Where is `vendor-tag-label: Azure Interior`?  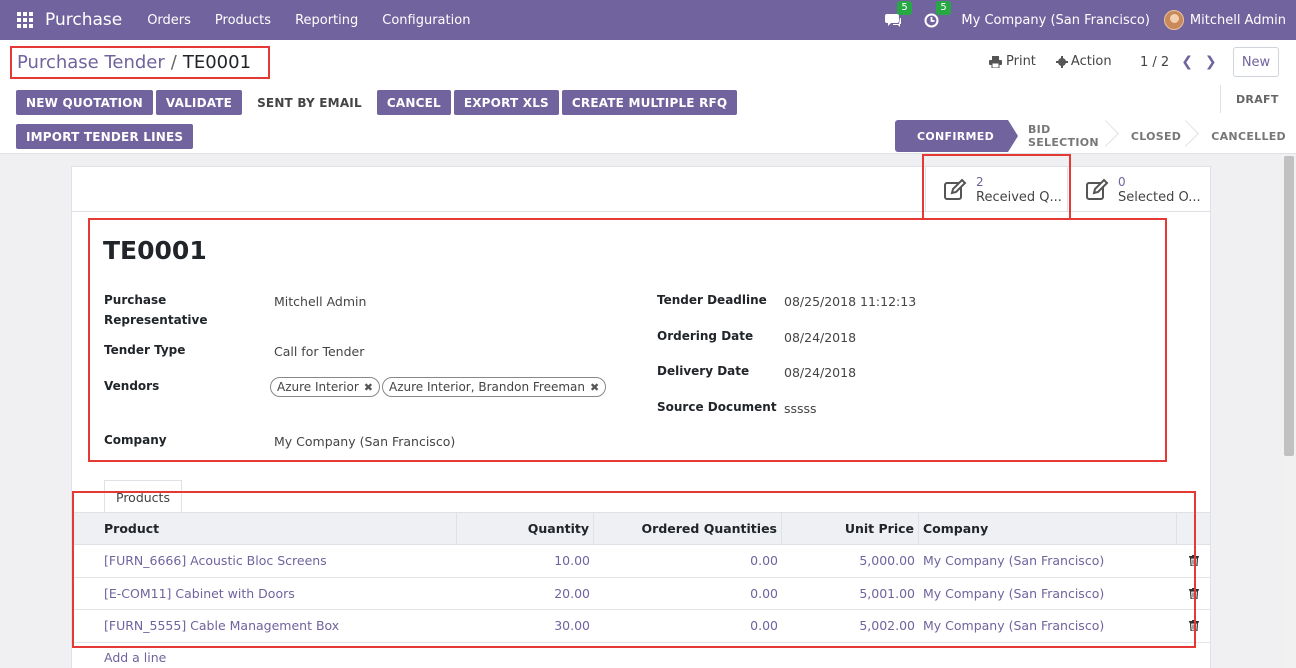 vendor-tag-label: Azure Interior is located at coordinates (318, 387).